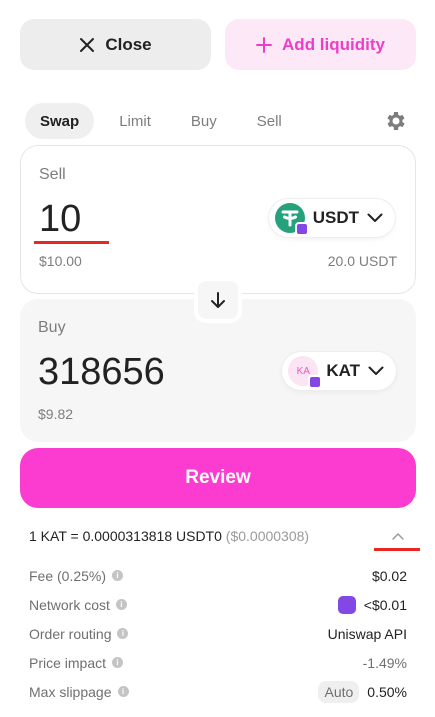 The image size is (435, 717). I want to click on polygon-network-icon, so click(346, 604).